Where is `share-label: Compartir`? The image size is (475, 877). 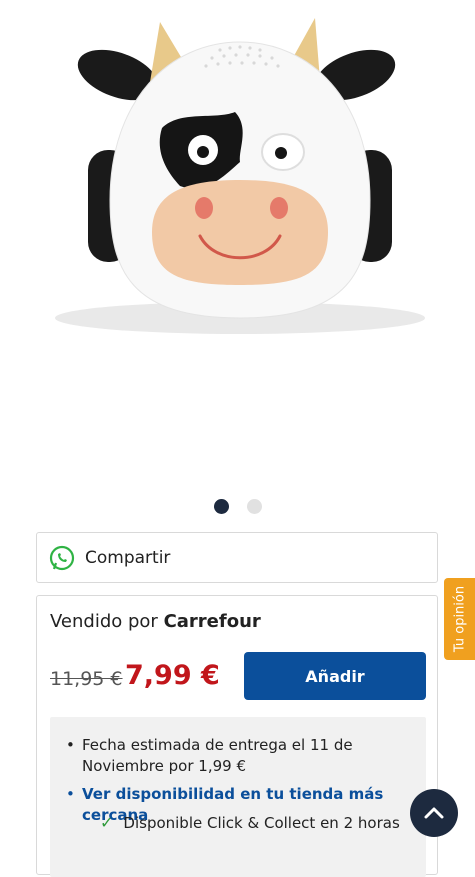 share-label: Compartir is located at coordinates (128, 557).